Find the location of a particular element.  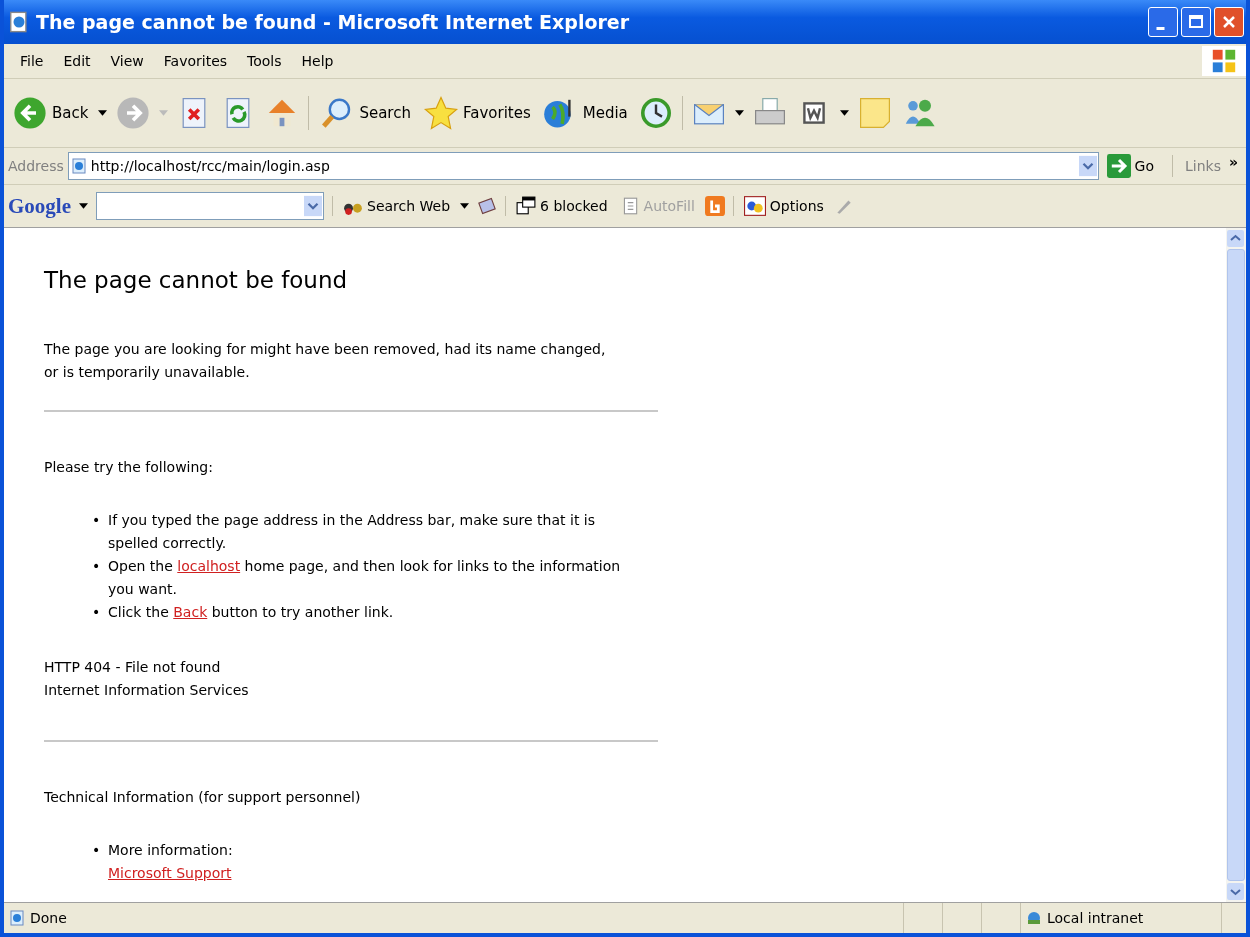

address-field: http://localhost/rcc/main/login.asp is located at coordinates (583, 166).